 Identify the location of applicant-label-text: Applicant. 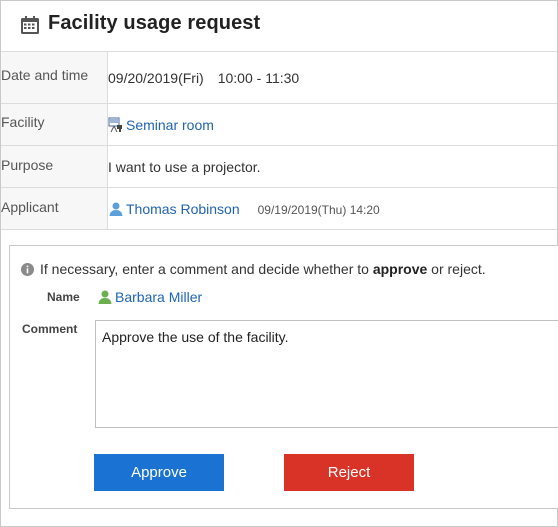
(30, 207).